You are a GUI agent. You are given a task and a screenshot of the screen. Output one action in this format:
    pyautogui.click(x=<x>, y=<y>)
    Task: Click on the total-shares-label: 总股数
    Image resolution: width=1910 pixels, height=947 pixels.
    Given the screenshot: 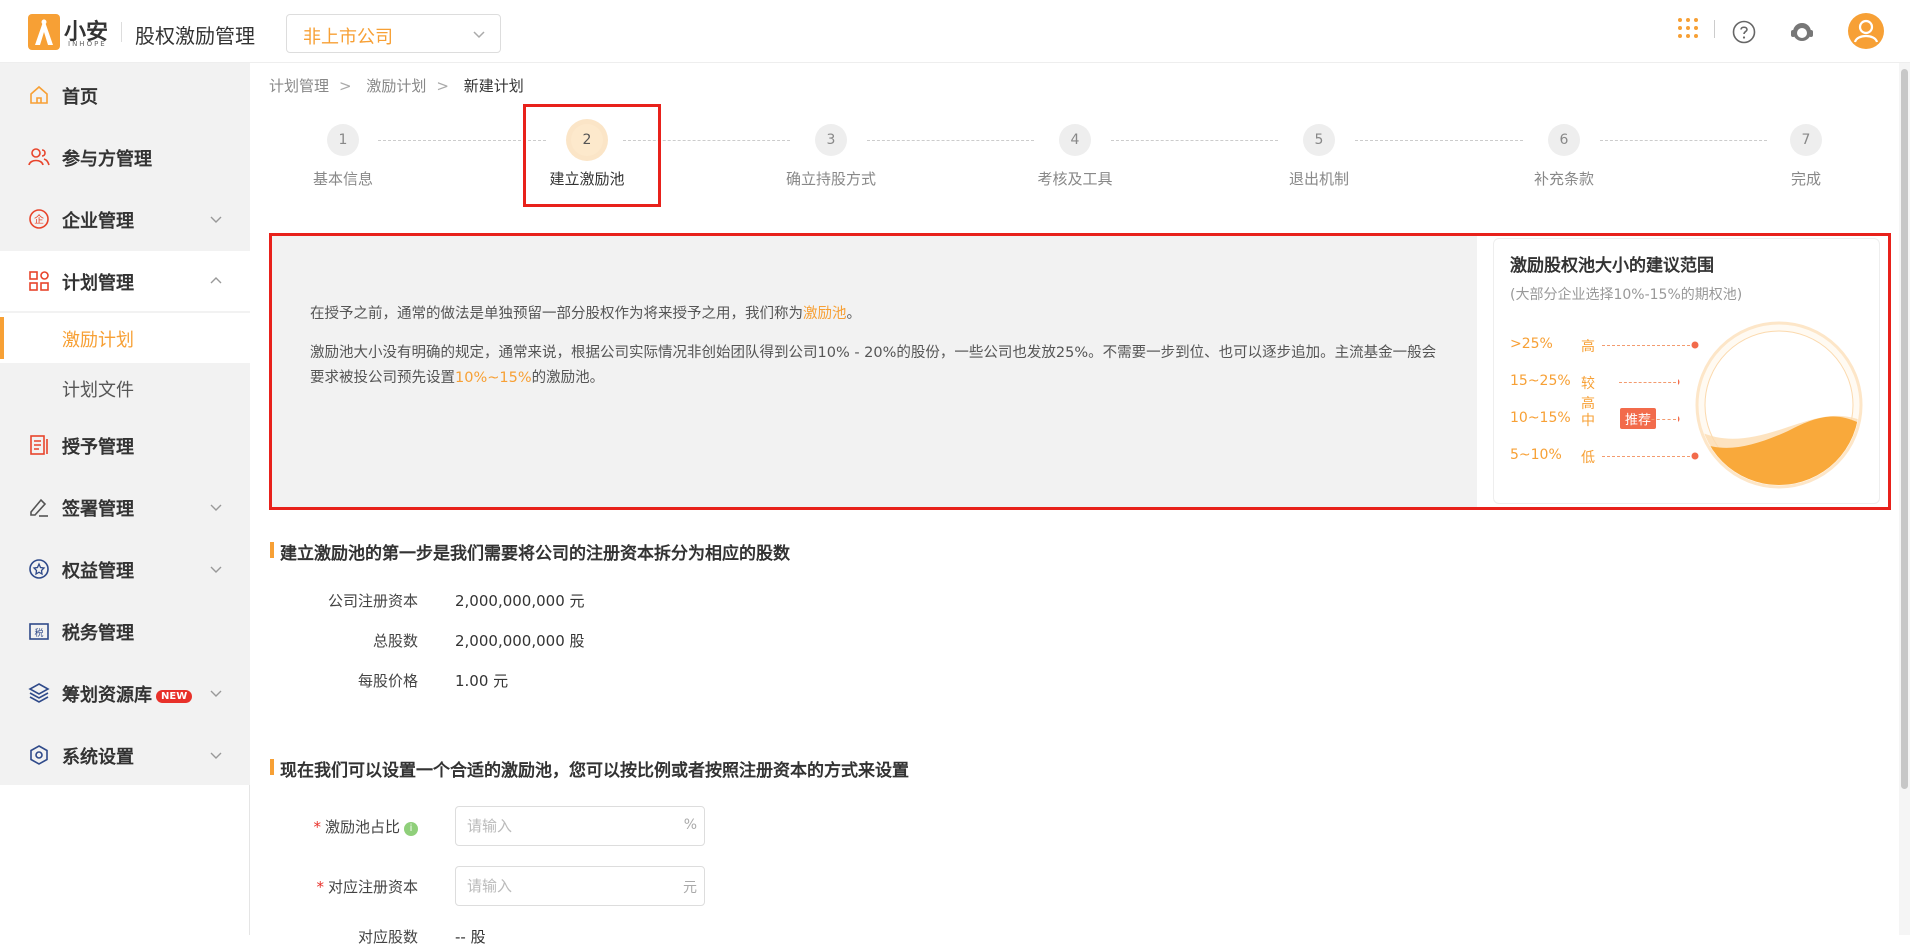 What is the action you would take?
    pyautogui.click(x=395, y=641)
    